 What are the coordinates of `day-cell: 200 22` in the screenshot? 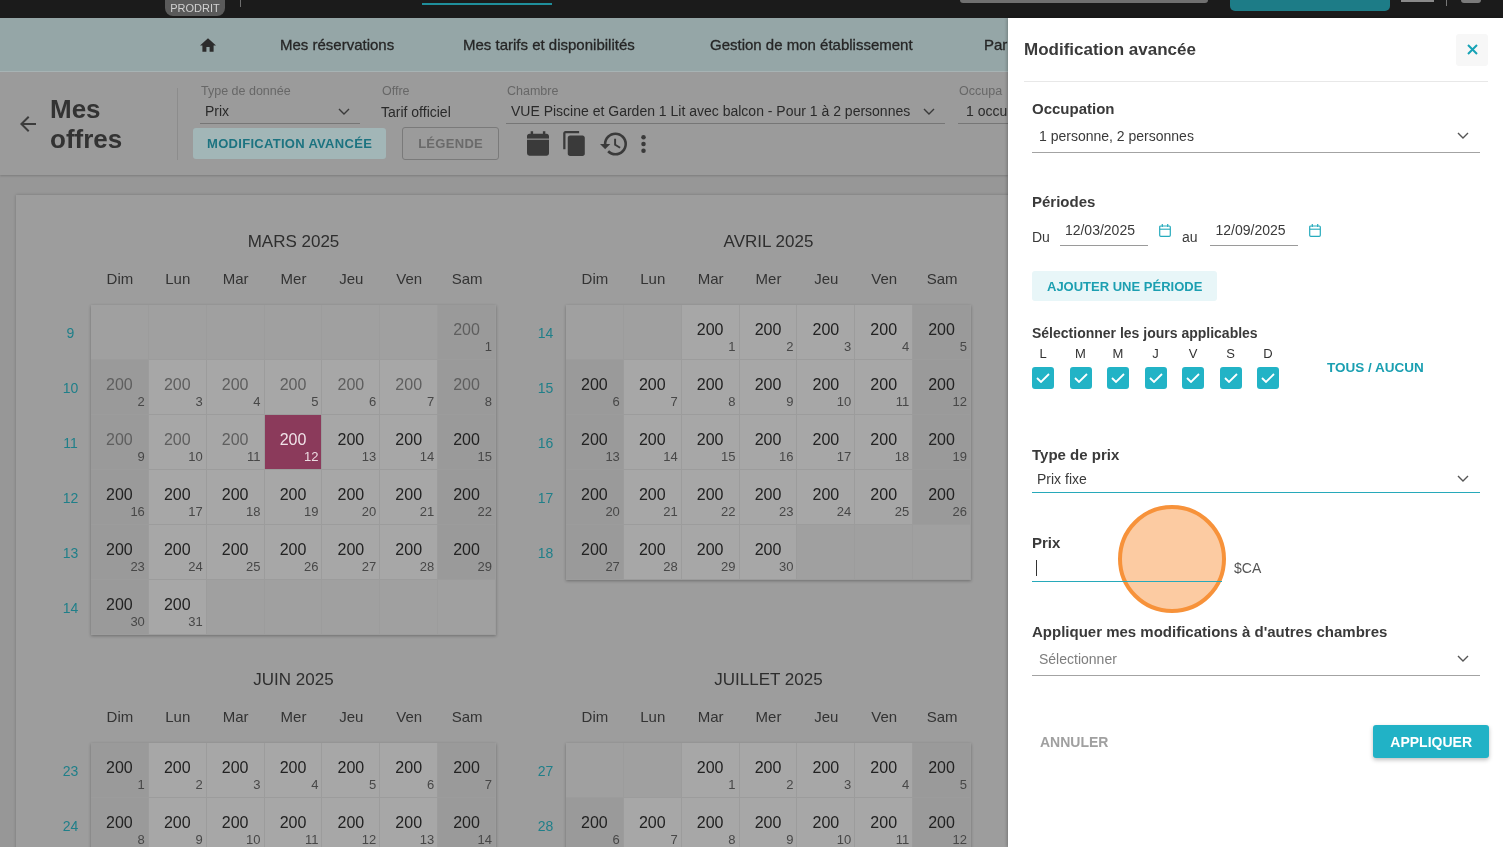 It's located at (710, 497).